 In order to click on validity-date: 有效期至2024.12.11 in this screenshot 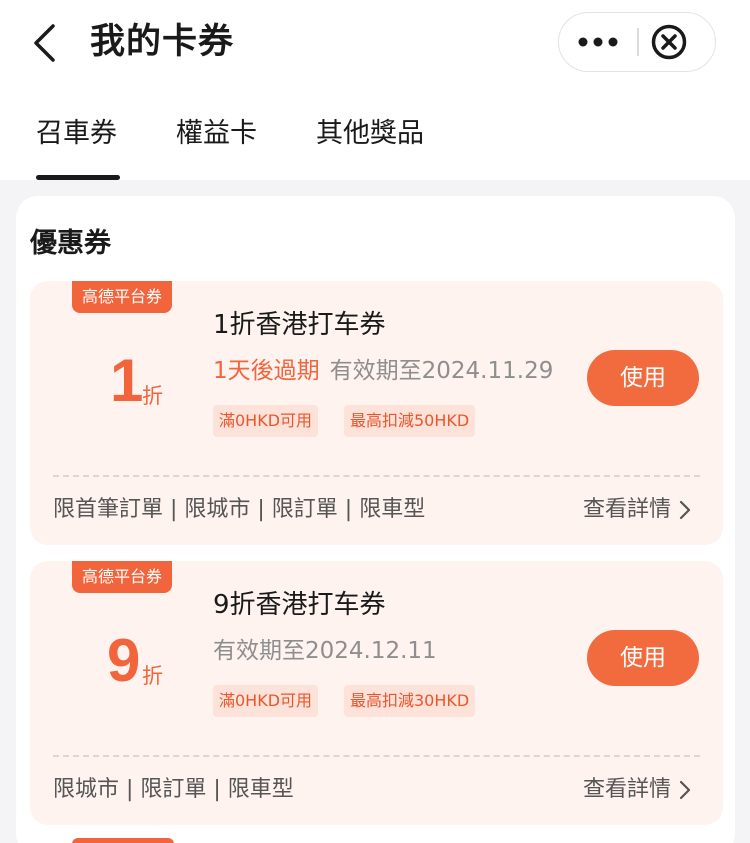, I will do `click(325, 651)`.